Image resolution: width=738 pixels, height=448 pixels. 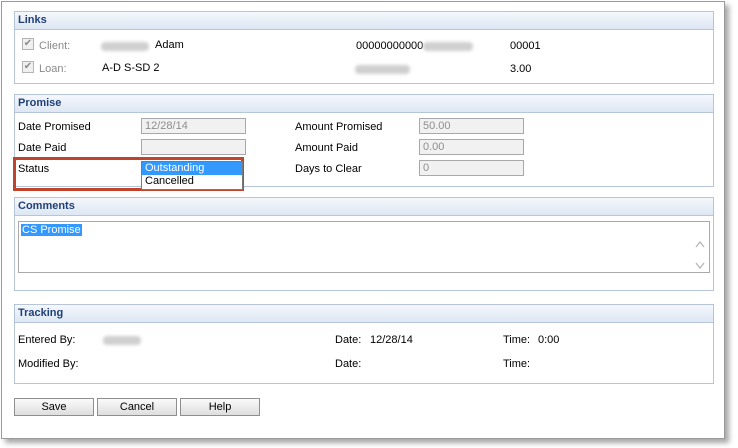 What do you see at coordinates (364, 314) in the screenshot?
I see `tracking-header: Tracking` at bounding box center [364, 314].